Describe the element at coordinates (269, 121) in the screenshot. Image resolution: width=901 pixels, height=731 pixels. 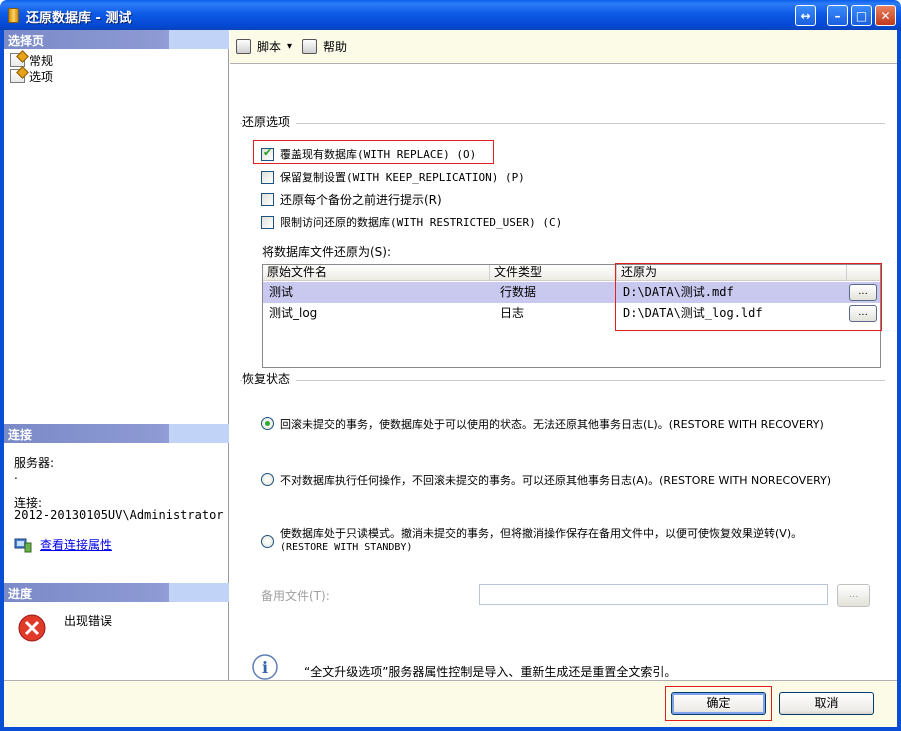
I see `restore-options-title: 还原选项` at that location.